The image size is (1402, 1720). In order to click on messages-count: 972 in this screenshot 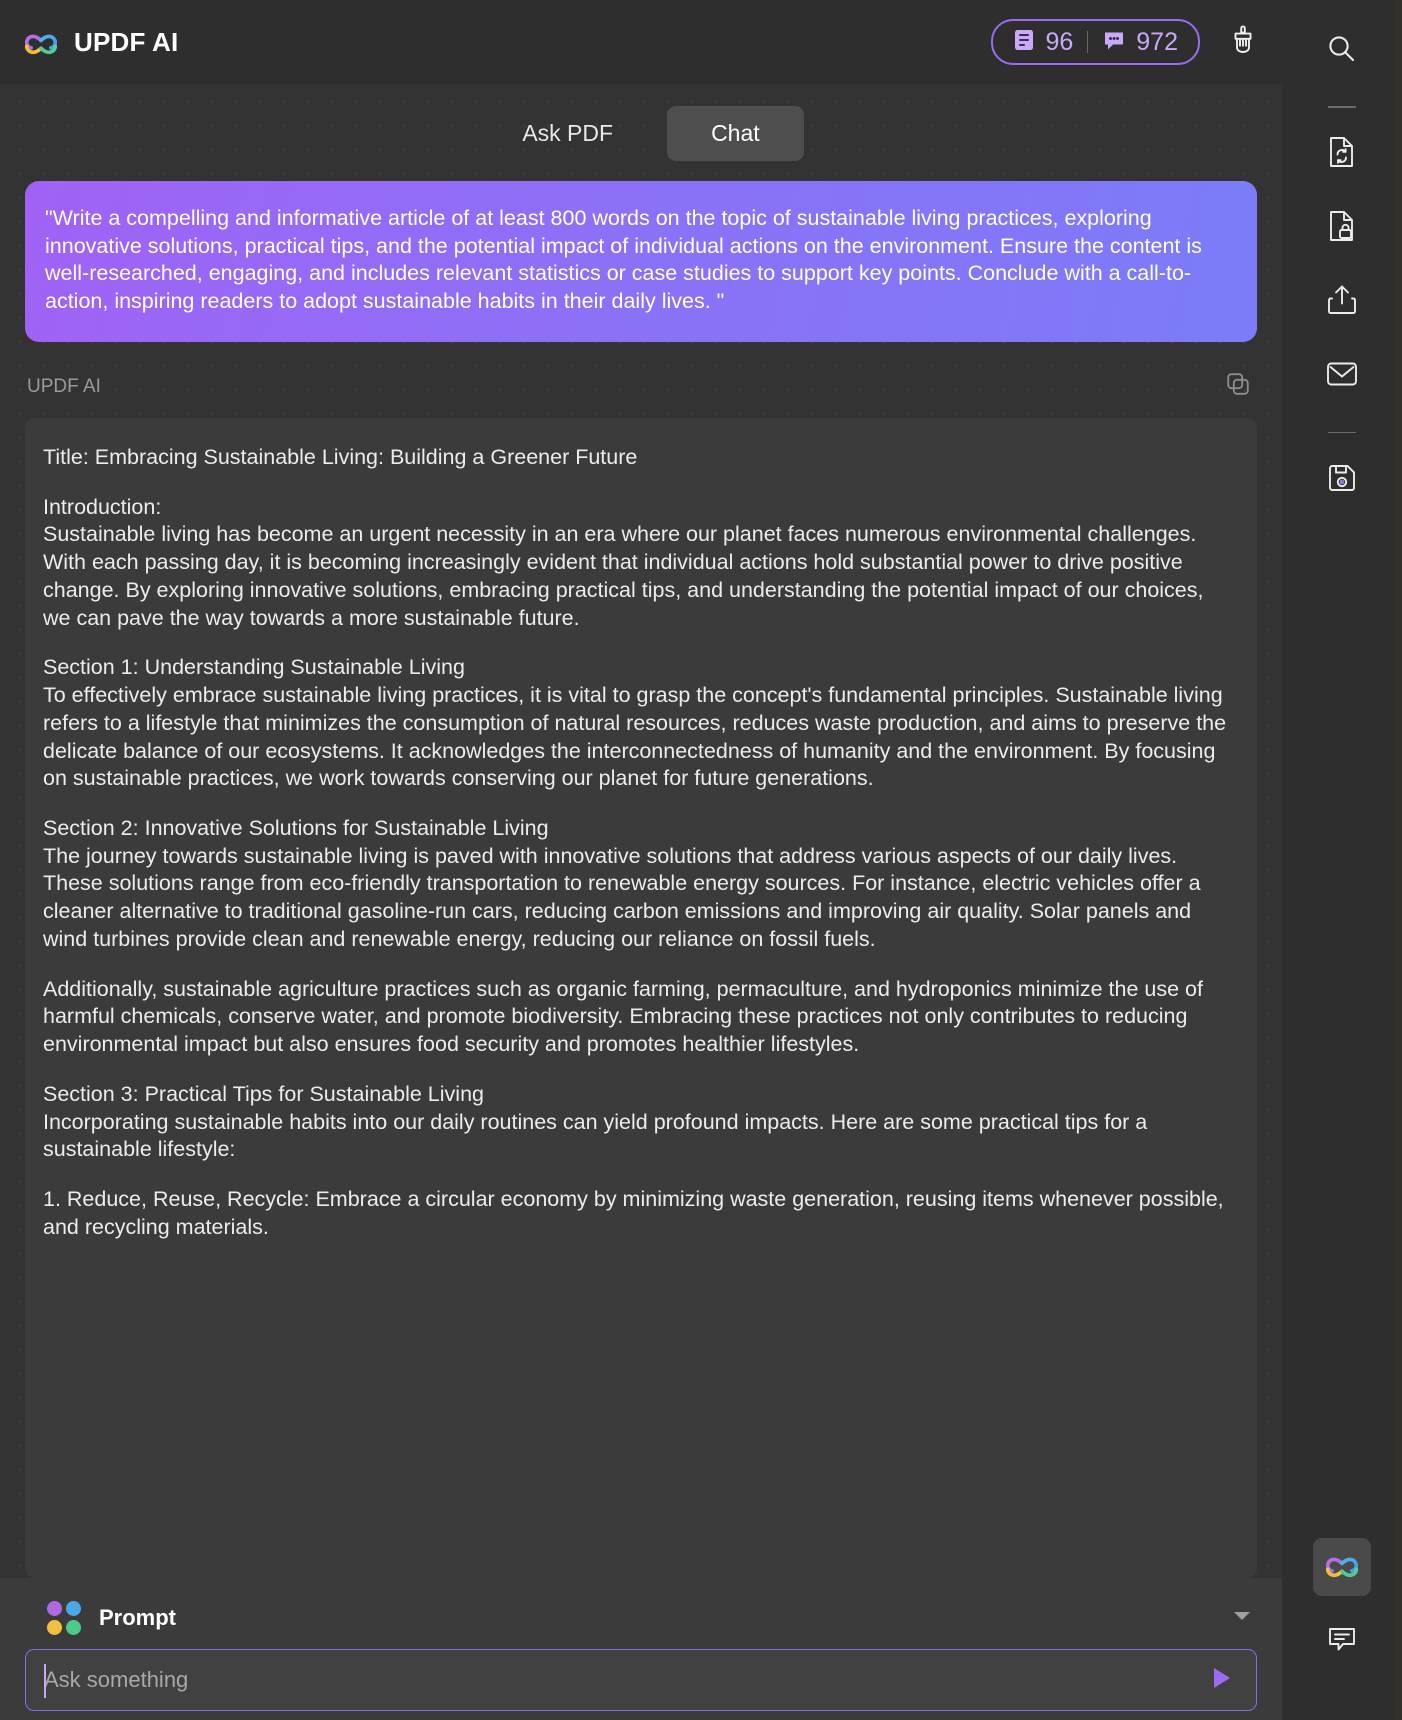, I will do `click(1157, 41)`.